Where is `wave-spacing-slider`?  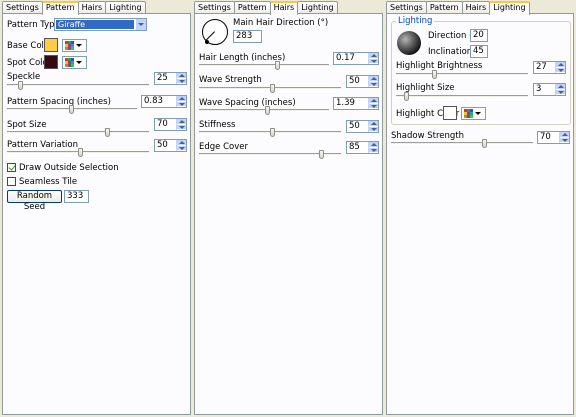
wave-spacing-slider is located at coordinates (264, 110).